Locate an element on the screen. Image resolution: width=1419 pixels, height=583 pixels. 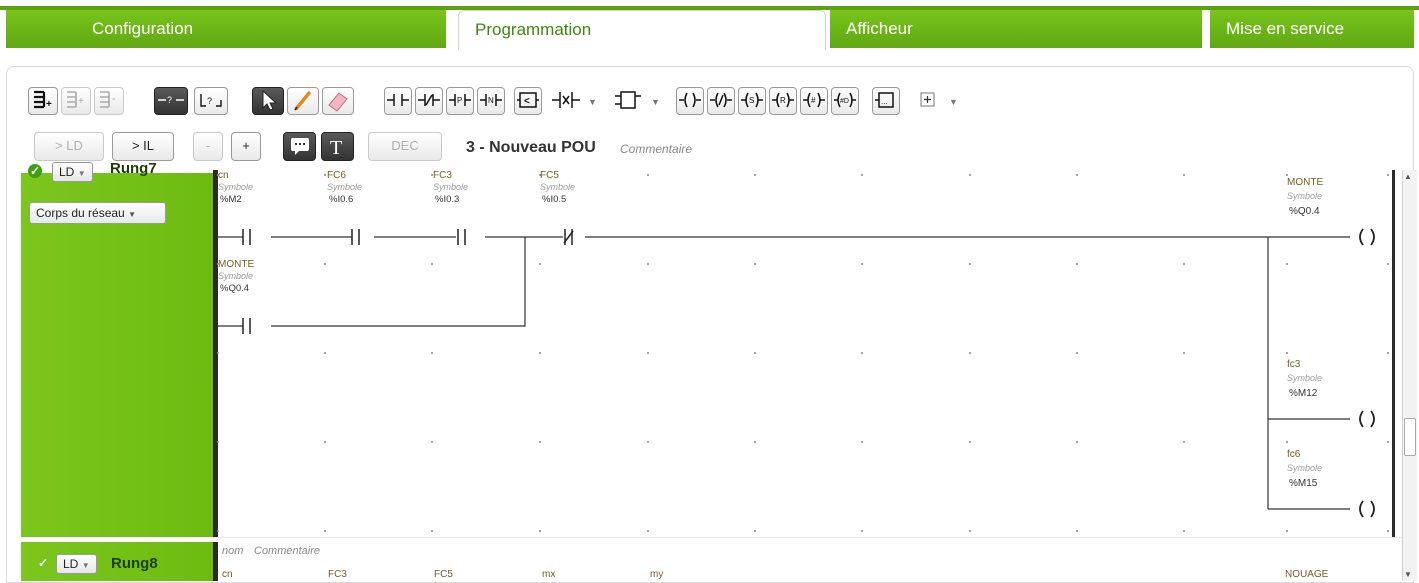
contact-address-label: %M2 is located at coordinates (231, 199).